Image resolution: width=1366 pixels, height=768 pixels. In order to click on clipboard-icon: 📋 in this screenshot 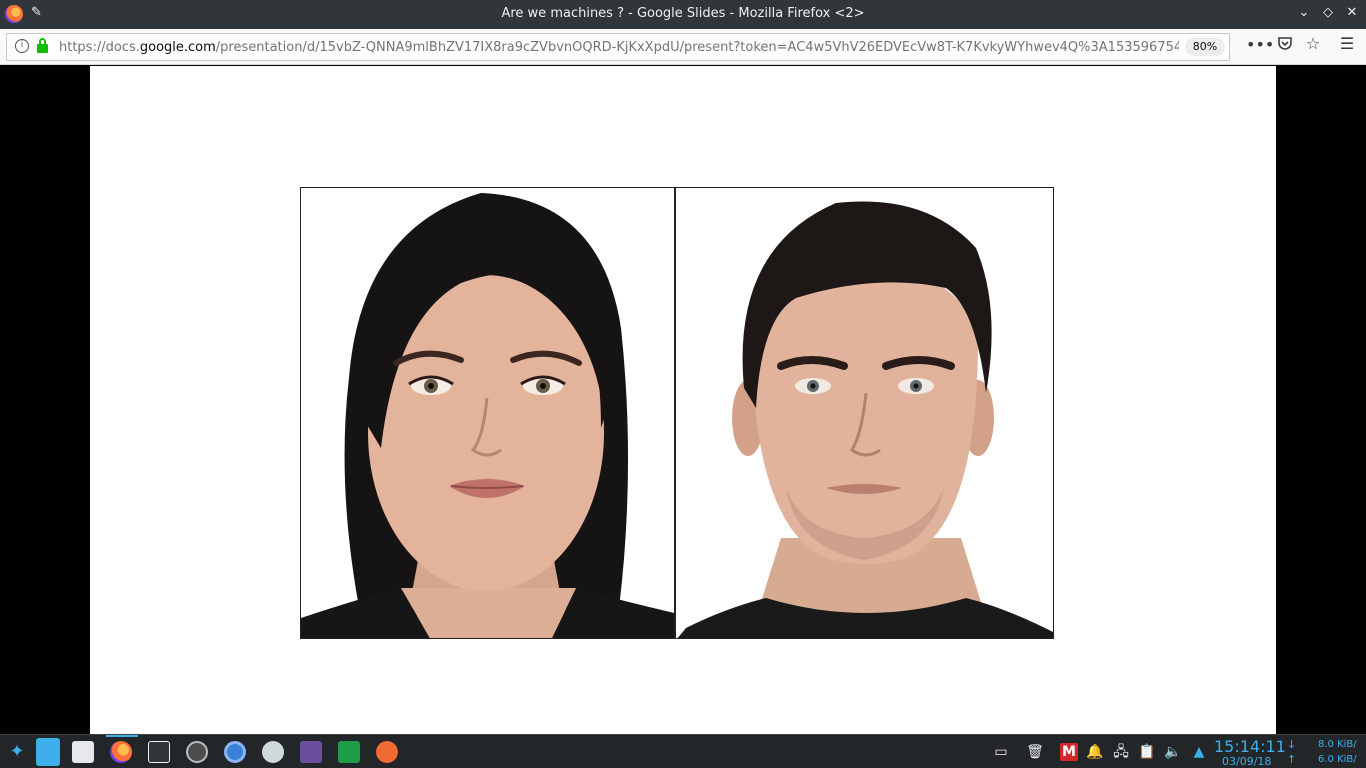, I will do `click(1147, 752)`.